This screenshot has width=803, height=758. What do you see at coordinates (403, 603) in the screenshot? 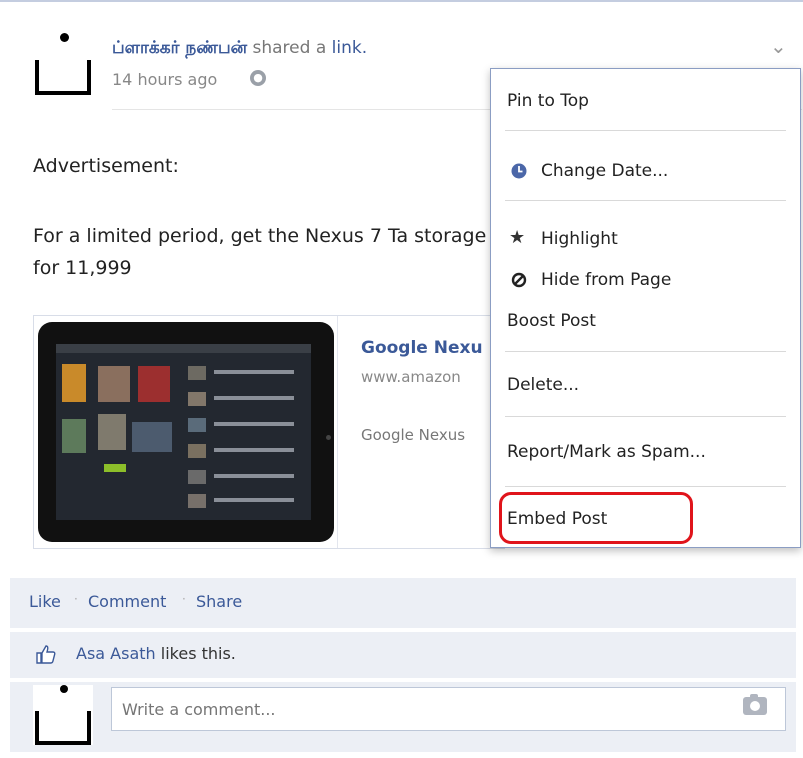
I see `action-bar: Like · Comment · Share` at bounding box center [403, 603].